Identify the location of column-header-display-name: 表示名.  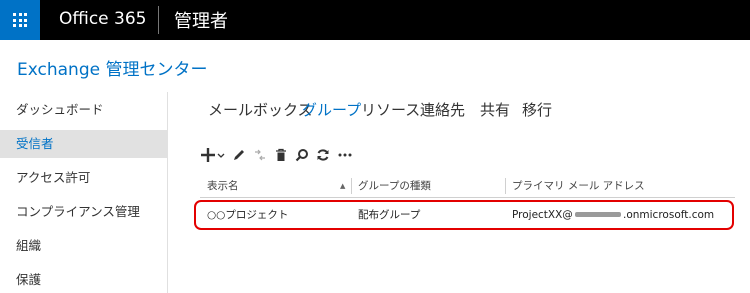
(223, 186).